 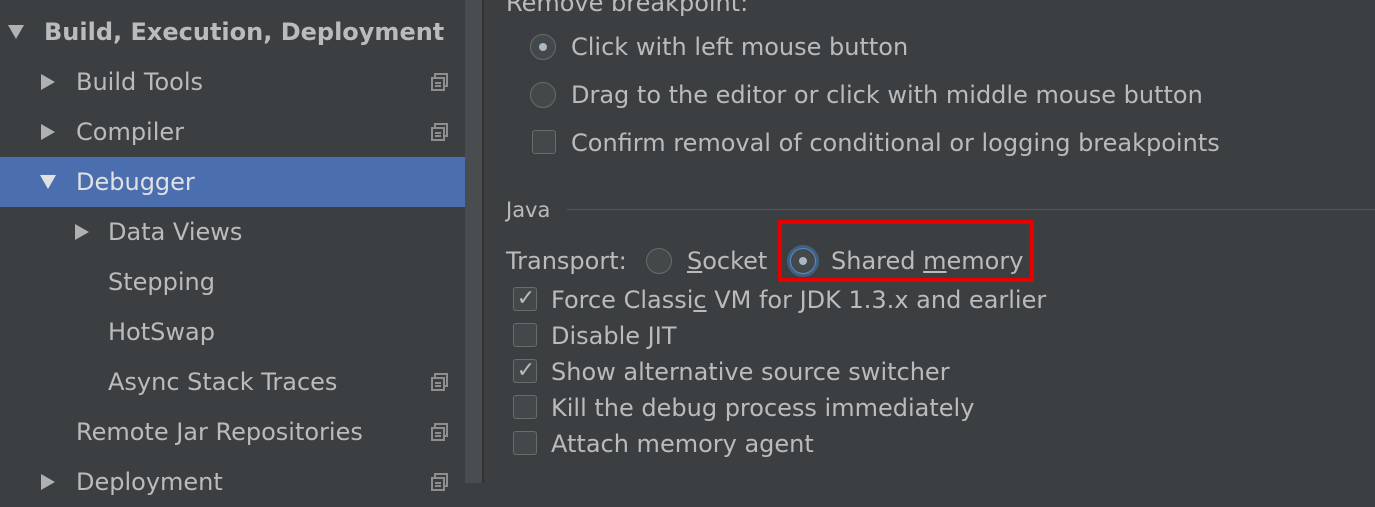 I want to click on tree-item-remote-jar-repositories: Remote Jar Repositories, so click(x=241, y=432).